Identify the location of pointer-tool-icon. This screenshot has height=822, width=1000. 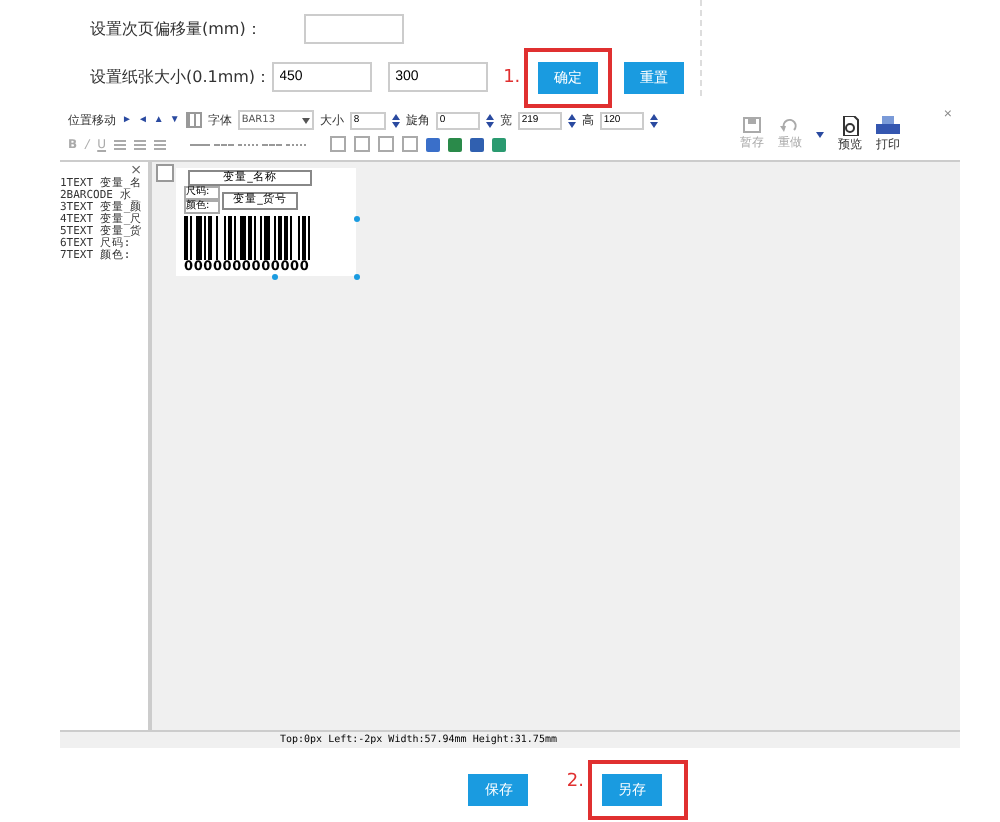
(165, 173).